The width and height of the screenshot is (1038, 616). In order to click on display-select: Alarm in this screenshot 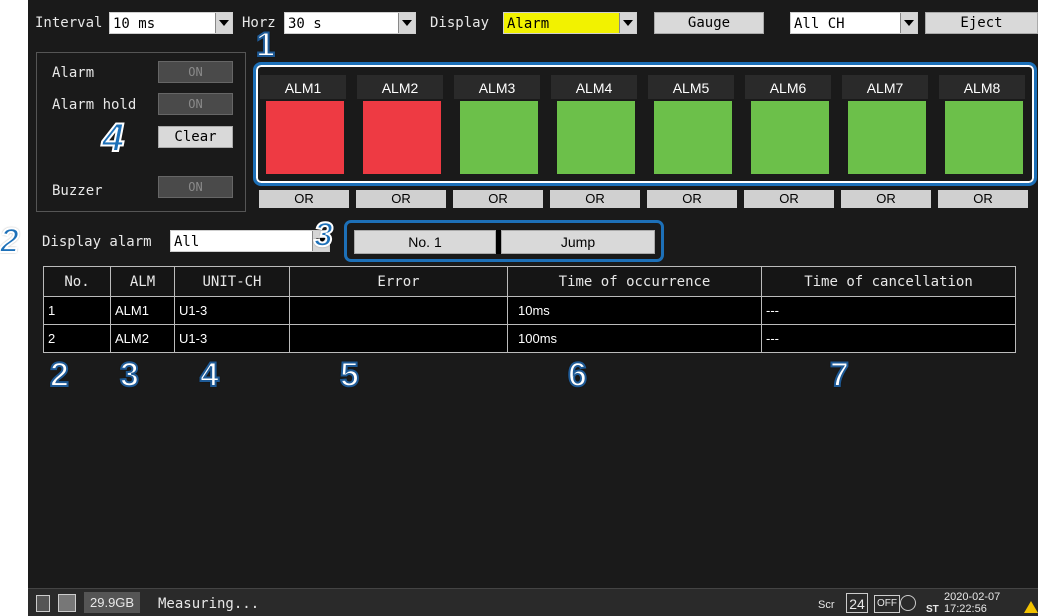, I will do `click(570, 23)`.